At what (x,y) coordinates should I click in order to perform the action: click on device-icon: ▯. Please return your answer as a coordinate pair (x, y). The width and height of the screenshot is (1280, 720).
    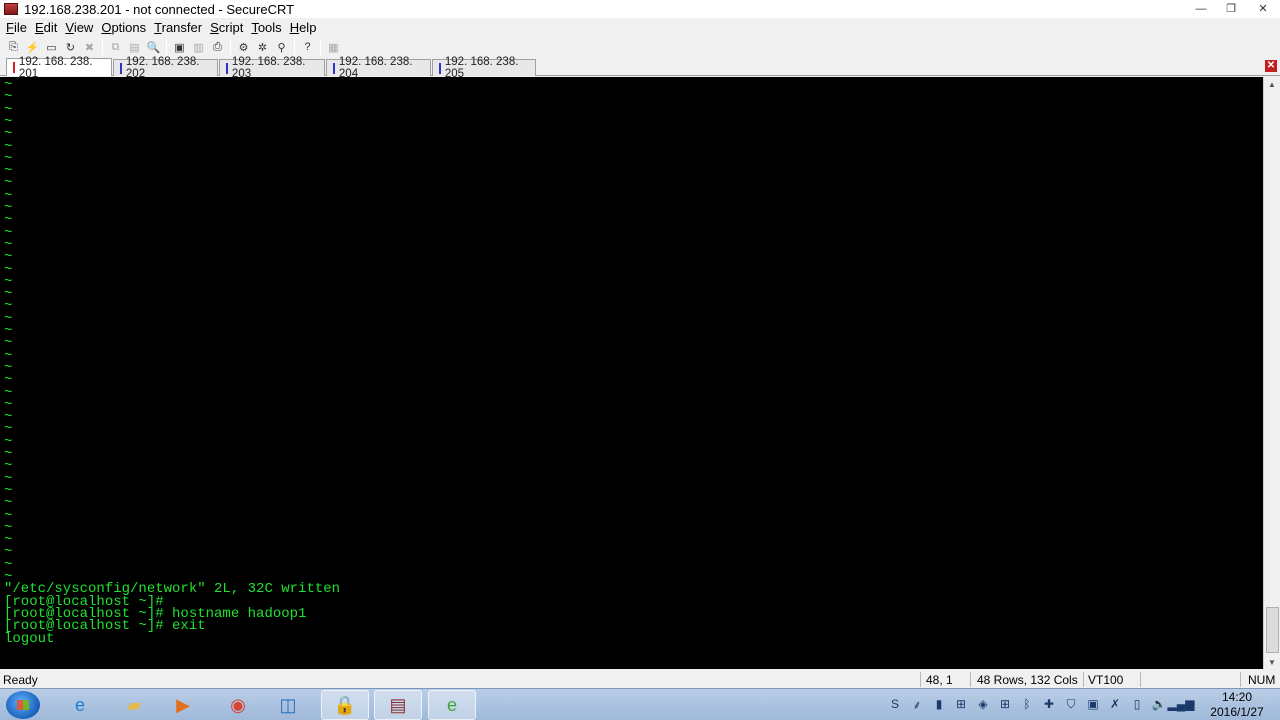
    Looking at the image, I should click on (1137, 704).